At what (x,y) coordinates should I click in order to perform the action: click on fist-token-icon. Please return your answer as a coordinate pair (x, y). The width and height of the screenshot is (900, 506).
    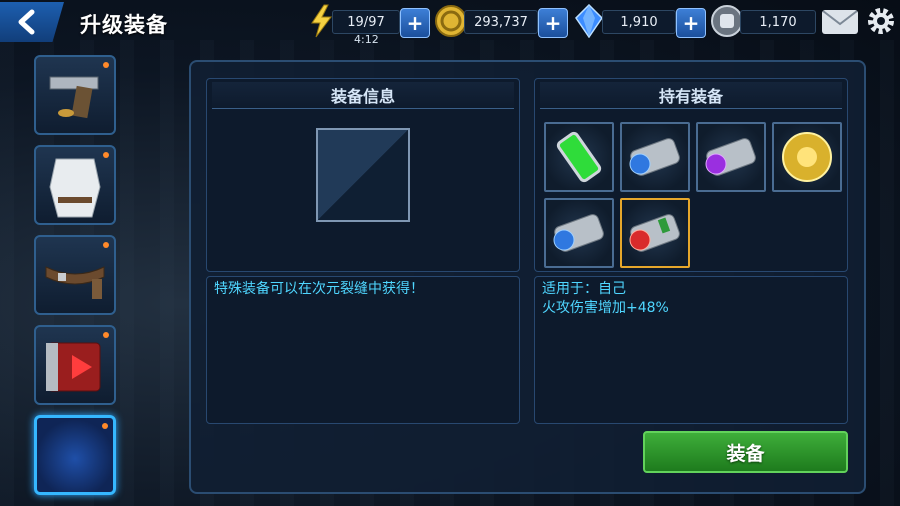
    Looking at the image, I should click on (727, 21).